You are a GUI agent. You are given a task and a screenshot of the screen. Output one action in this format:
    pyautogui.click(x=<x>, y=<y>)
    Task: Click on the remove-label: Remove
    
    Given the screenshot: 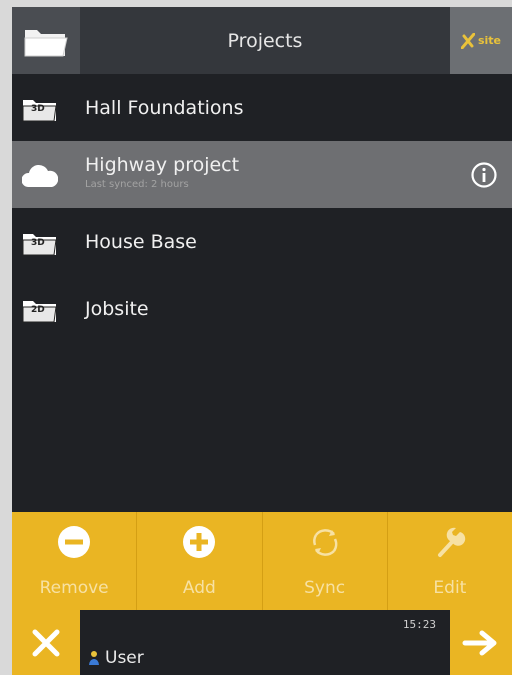 What is the action you would take?
    pyautogui.click(x=74, y=588)
    